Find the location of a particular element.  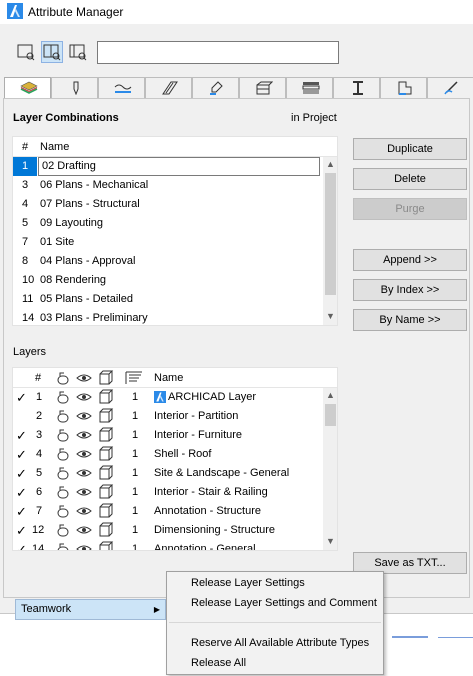

combinations-scrollbar: ▲ ▼ is located at coordinates (330, 241).